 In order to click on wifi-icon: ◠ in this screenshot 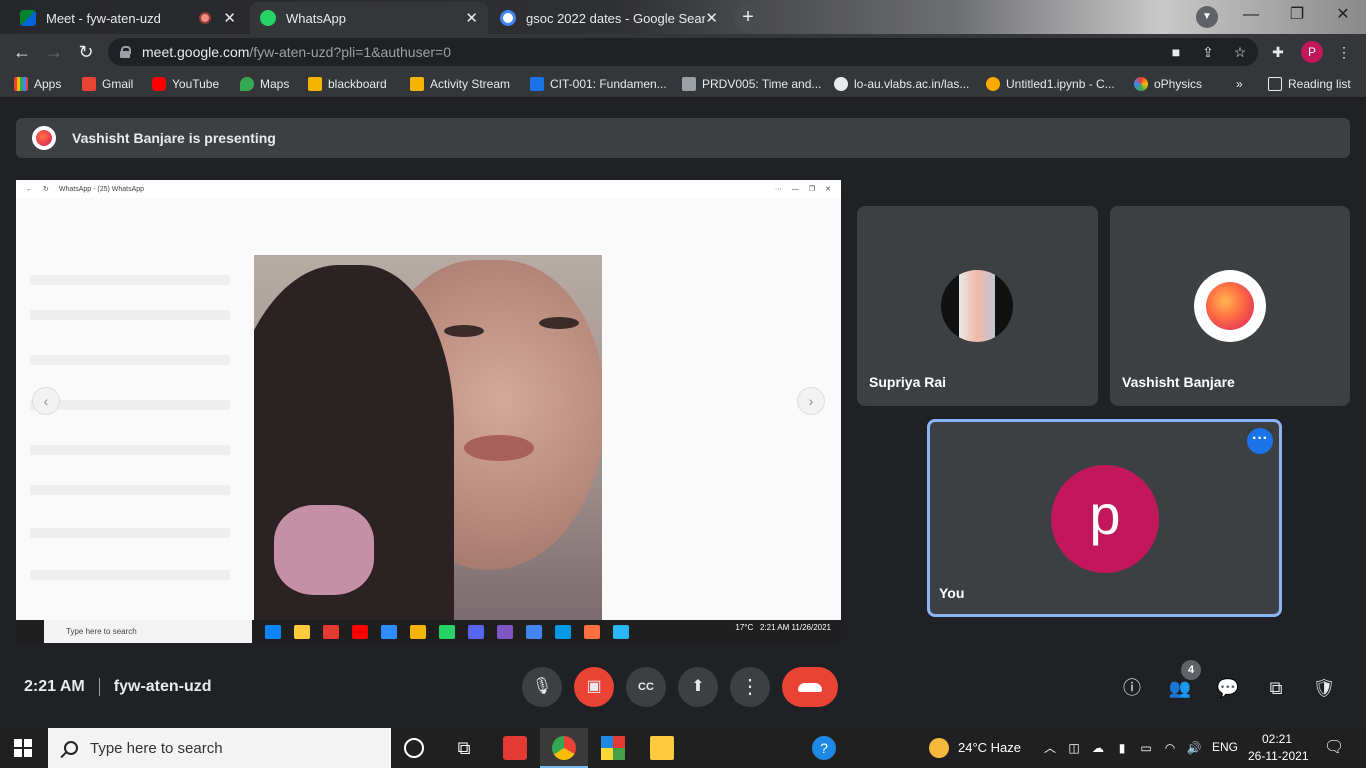, I will do `click(1170, 748)`.